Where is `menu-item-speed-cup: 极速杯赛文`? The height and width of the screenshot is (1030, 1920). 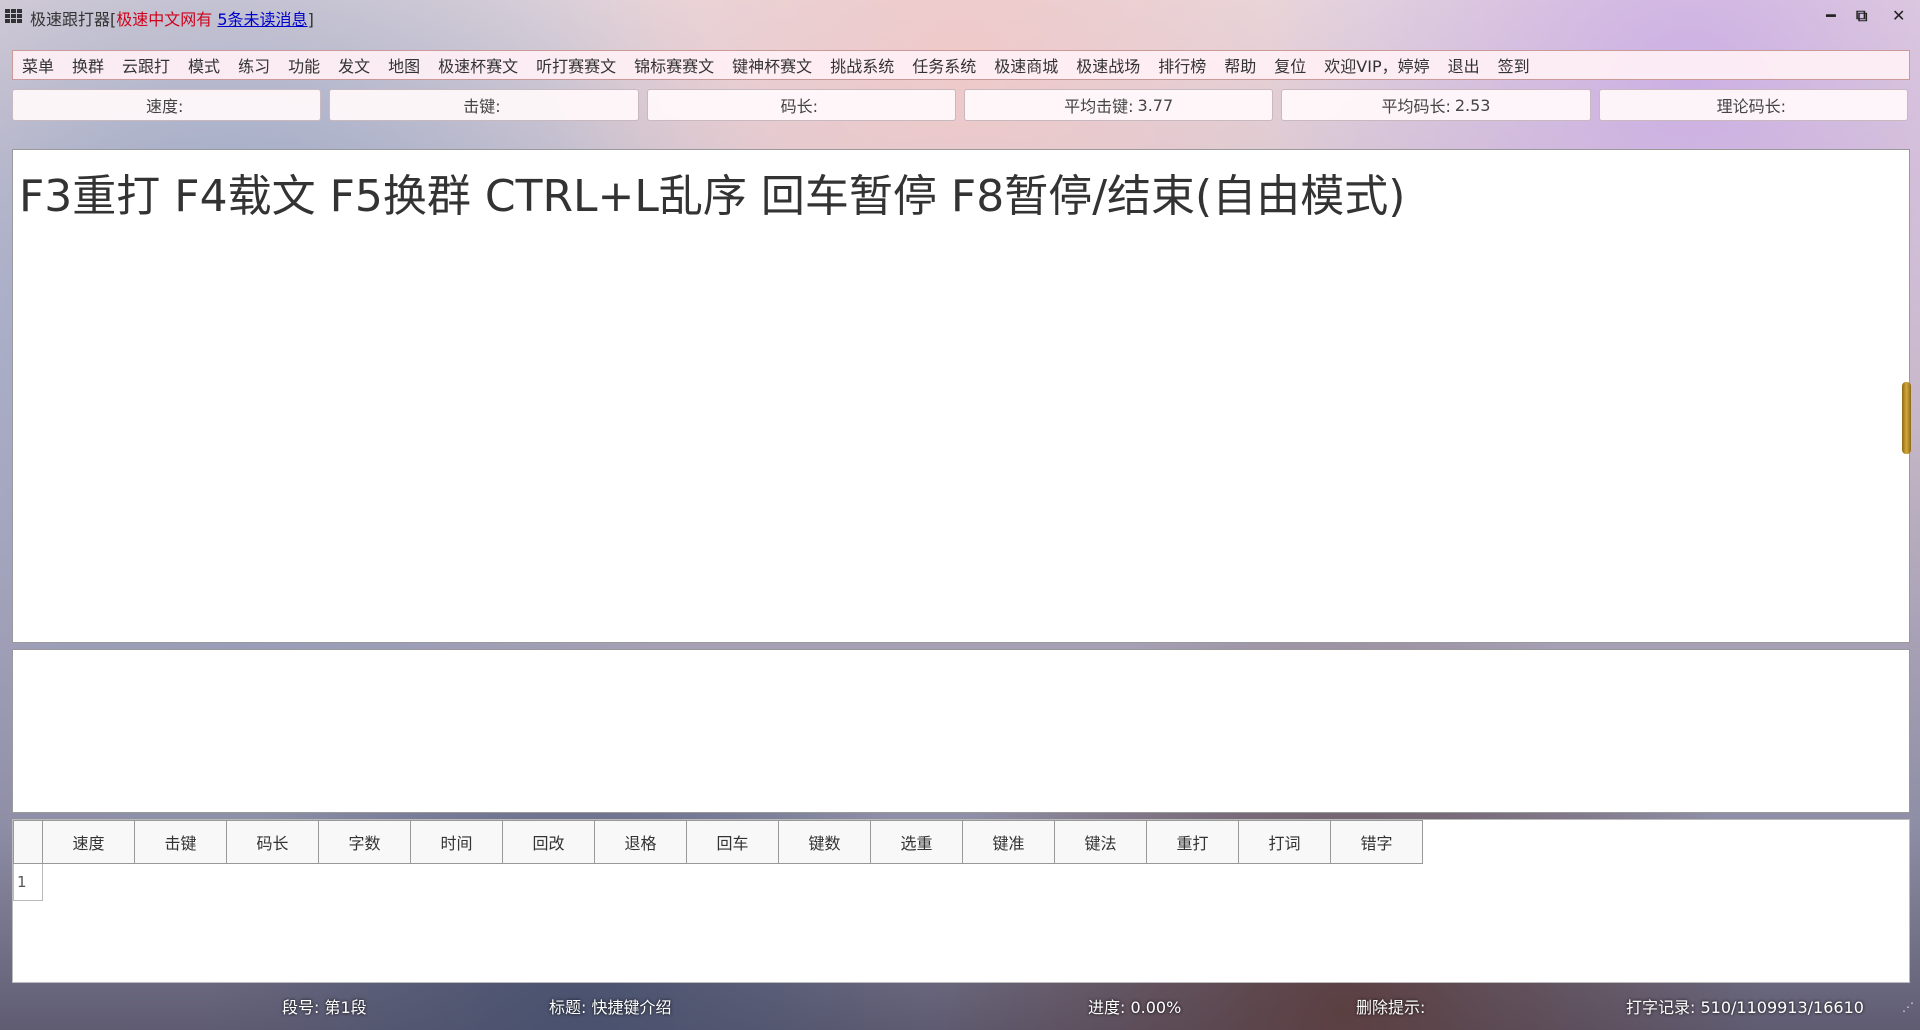
menu-item-speed-cup: 极速杯赛文 is located at coordinates (478, 65).